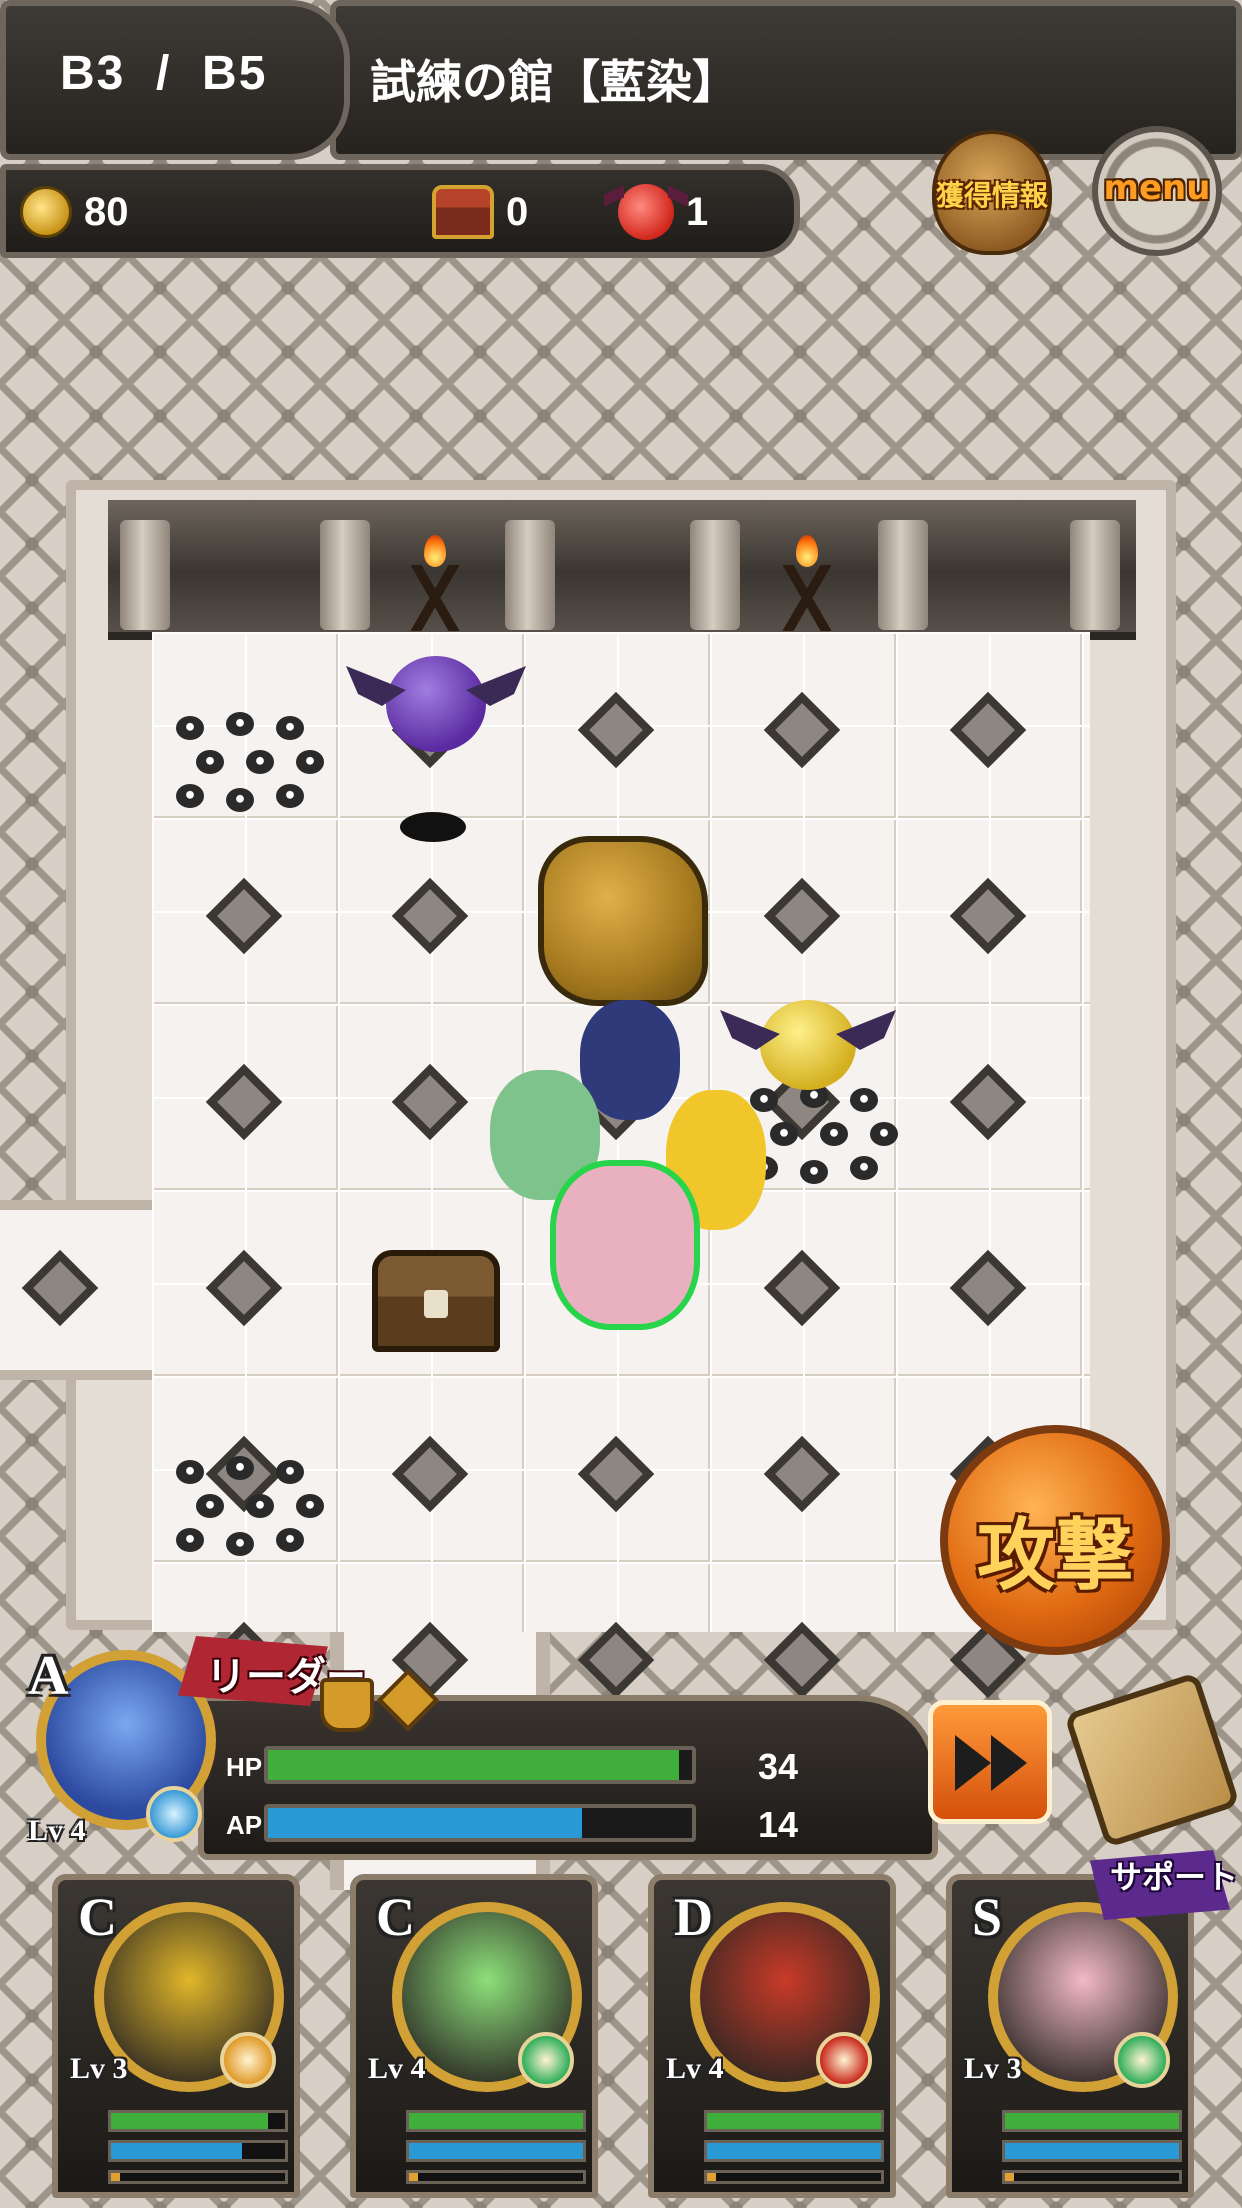 Image resolution: width=1242 pixels, height=2208 pixels. Describe the element at coordinates (1070, 2036) in the screenshot. I see `party-member-card: S Lv 3` at that location.